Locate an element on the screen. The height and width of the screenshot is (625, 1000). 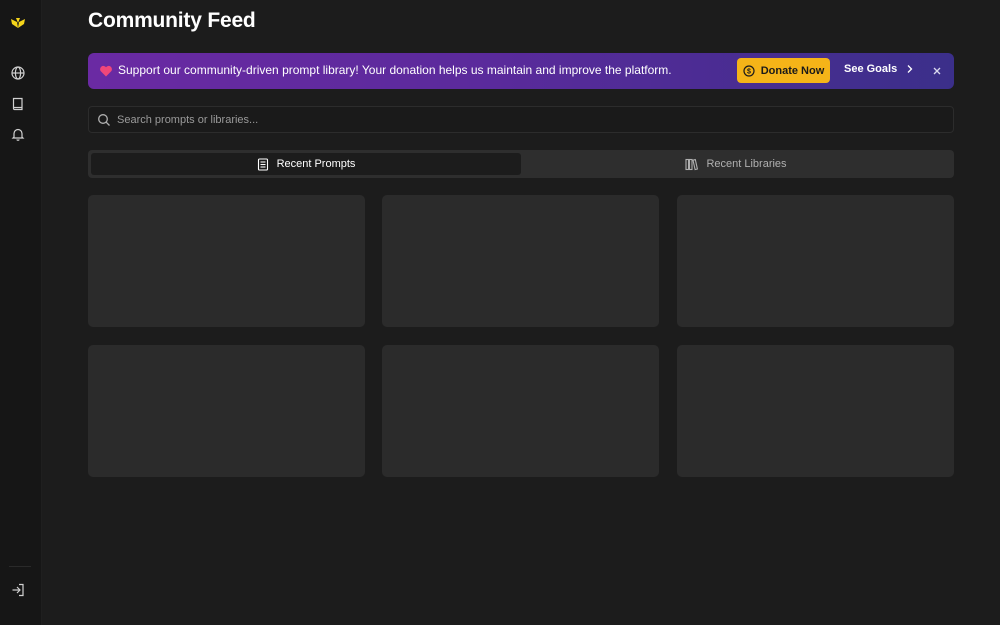
donate-button: $ Donate Now is located at coordinates (783, 70).